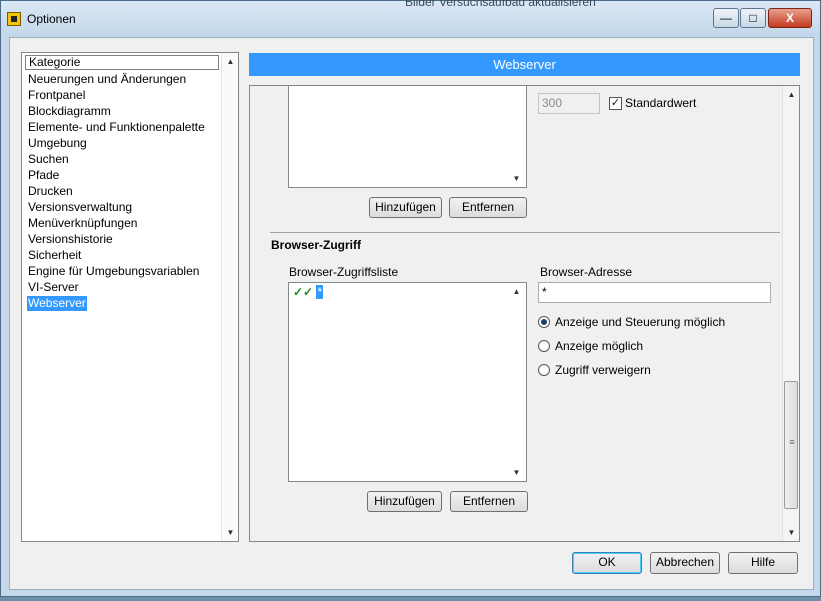 This screenshot has width=821, height=601. Describe the element at coordinates (791, 94) in the screenshot. I see `panel-scroll-up-icon: ▲` at that location.